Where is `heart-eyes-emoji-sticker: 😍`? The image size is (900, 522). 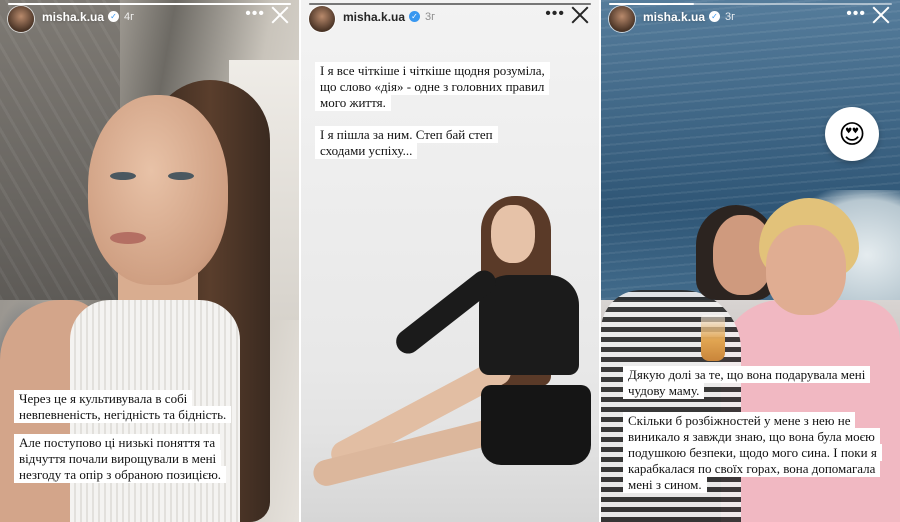 heart-eyes-emoji-sticker: 😍 is located at coordinates (852, 134).